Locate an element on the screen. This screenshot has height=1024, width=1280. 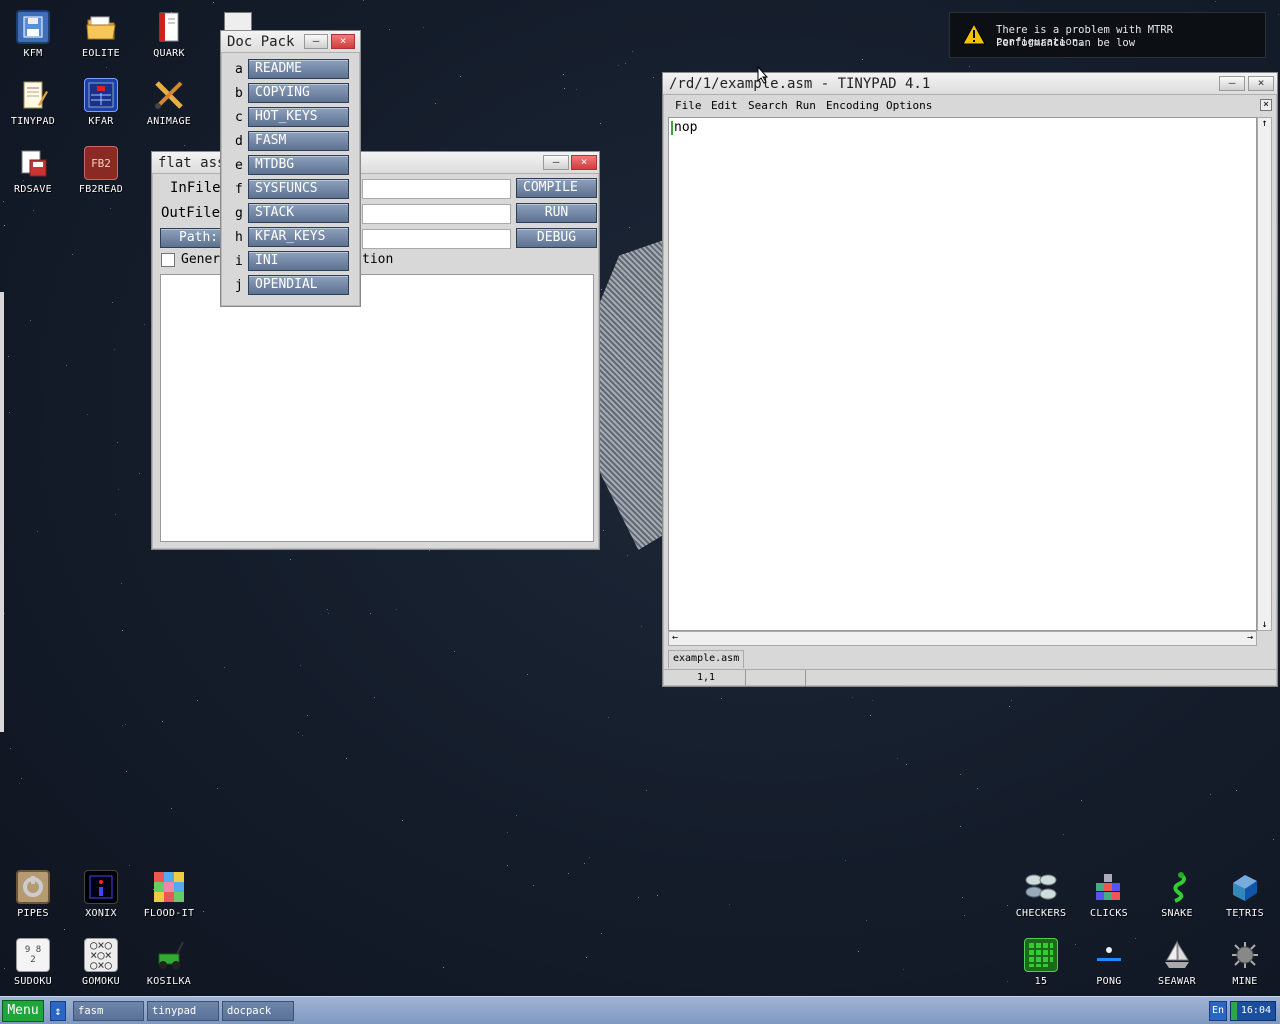
desktop-icon-rdsave: RDSAVE is located at coordinates (33, 170).